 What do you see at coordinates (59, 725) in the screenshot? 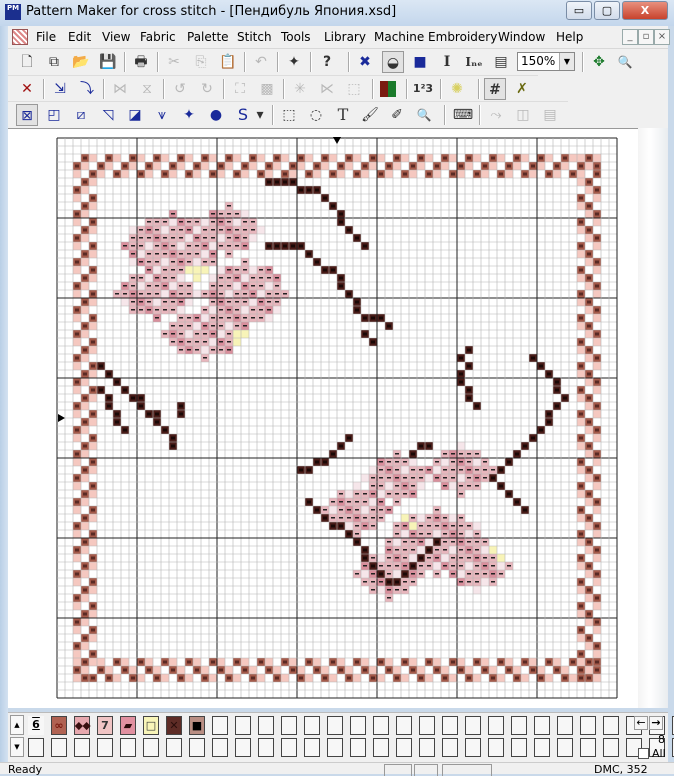
I see `palette-color-2: ∞` at bounding box center [59, 725].